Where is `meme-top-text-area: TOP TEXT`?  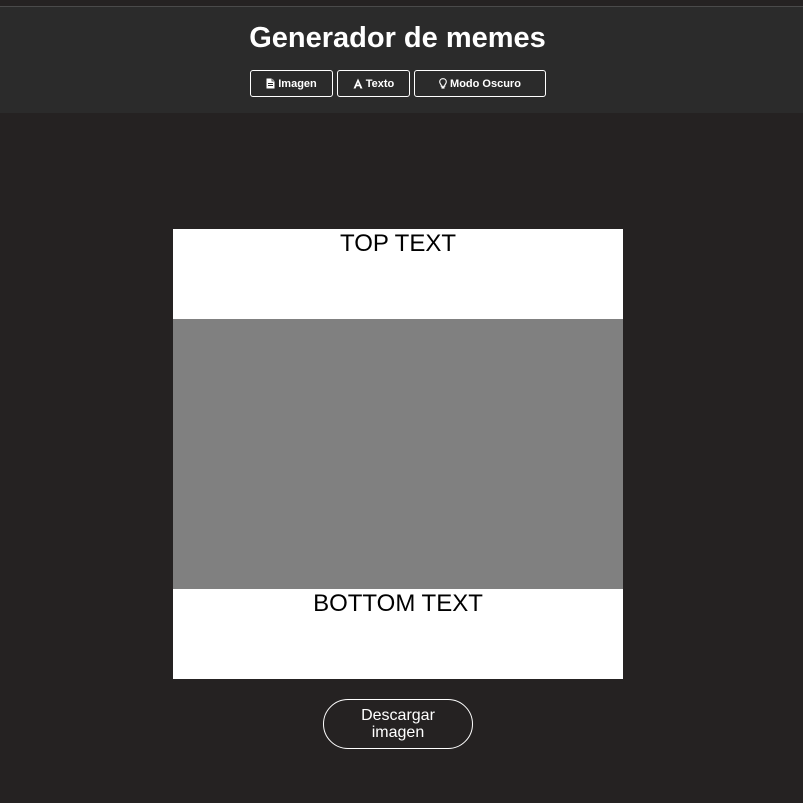
meme-top-text-area: TOP TEXT is located at coordinates (398, 274).